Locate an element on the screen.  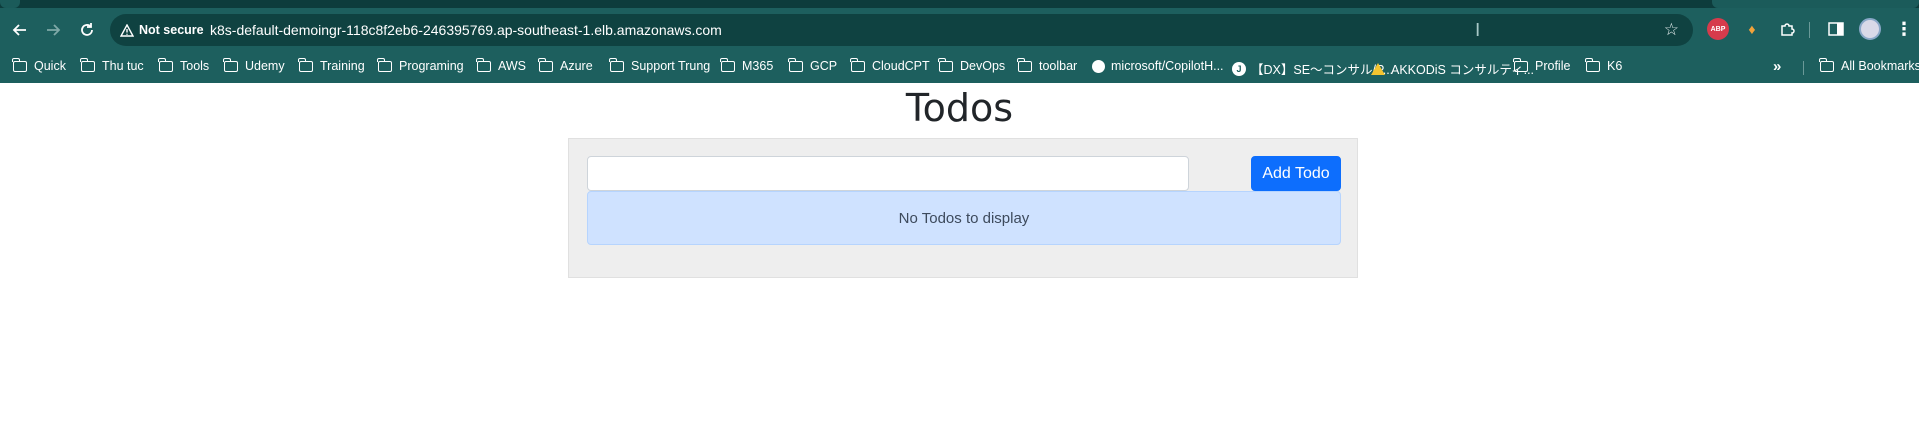
arrow-right-icon is located at coordinates (54, 30).